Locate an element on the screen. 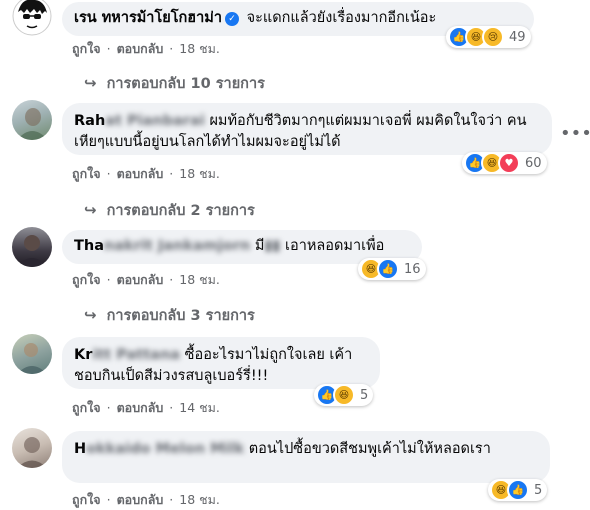 This screenshot has width=590, height=510. comment-text: เอาหลอดมาเพื่อ is located at coordinates (335, 246).